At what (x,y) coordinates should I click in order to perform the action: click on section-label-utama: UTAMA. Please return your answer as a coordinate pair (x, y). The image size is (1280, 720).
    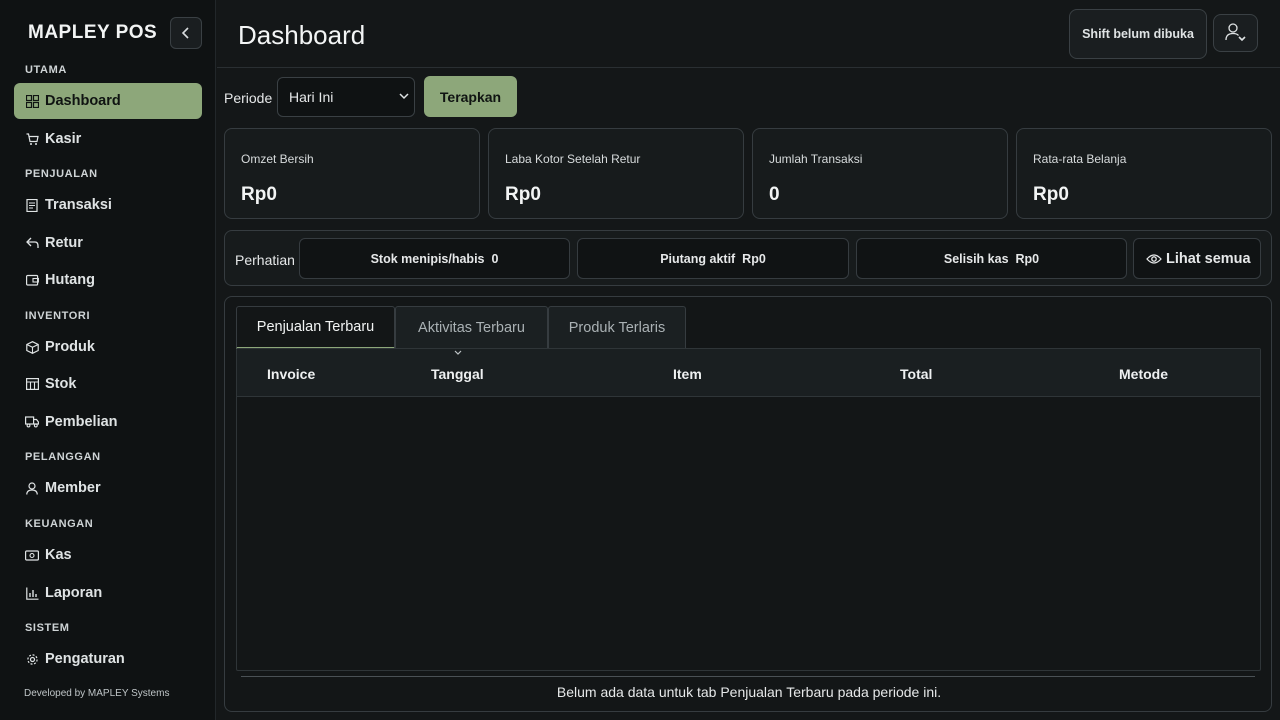
    Looking at the image, I should click on (46, 70).